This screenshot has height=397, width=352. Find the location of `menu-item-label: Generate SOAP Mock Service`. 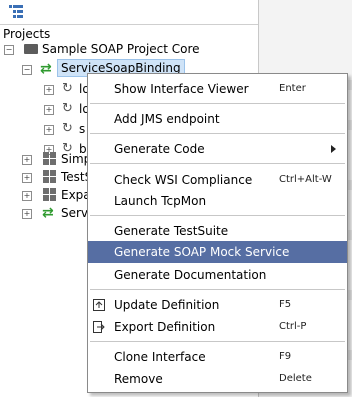

menu-item-label: Generate SOAP Mock Service is located at coordinates (202, 252).